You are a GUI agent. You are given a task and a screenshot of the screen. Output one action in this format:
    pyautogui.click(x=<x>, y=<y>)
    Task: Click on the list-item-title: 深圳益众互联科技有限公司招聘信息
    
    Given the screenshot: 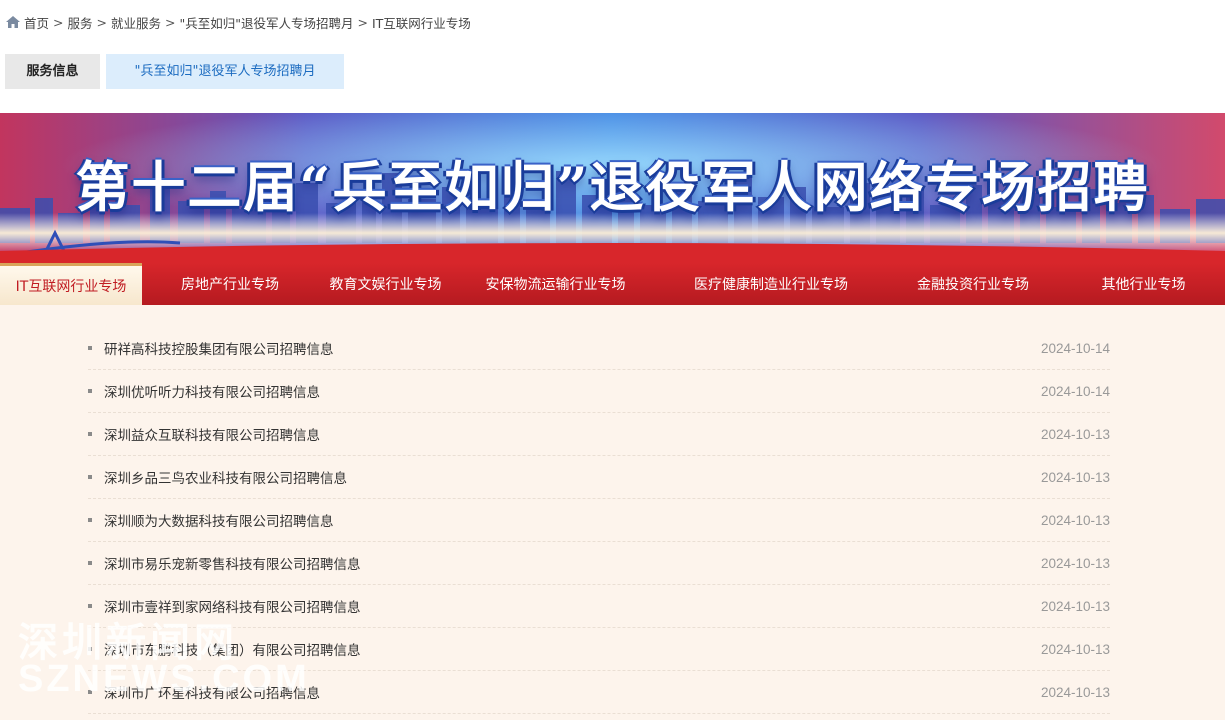 What is the action you would take?
    pyautogui.click(x=572, y=434)
    